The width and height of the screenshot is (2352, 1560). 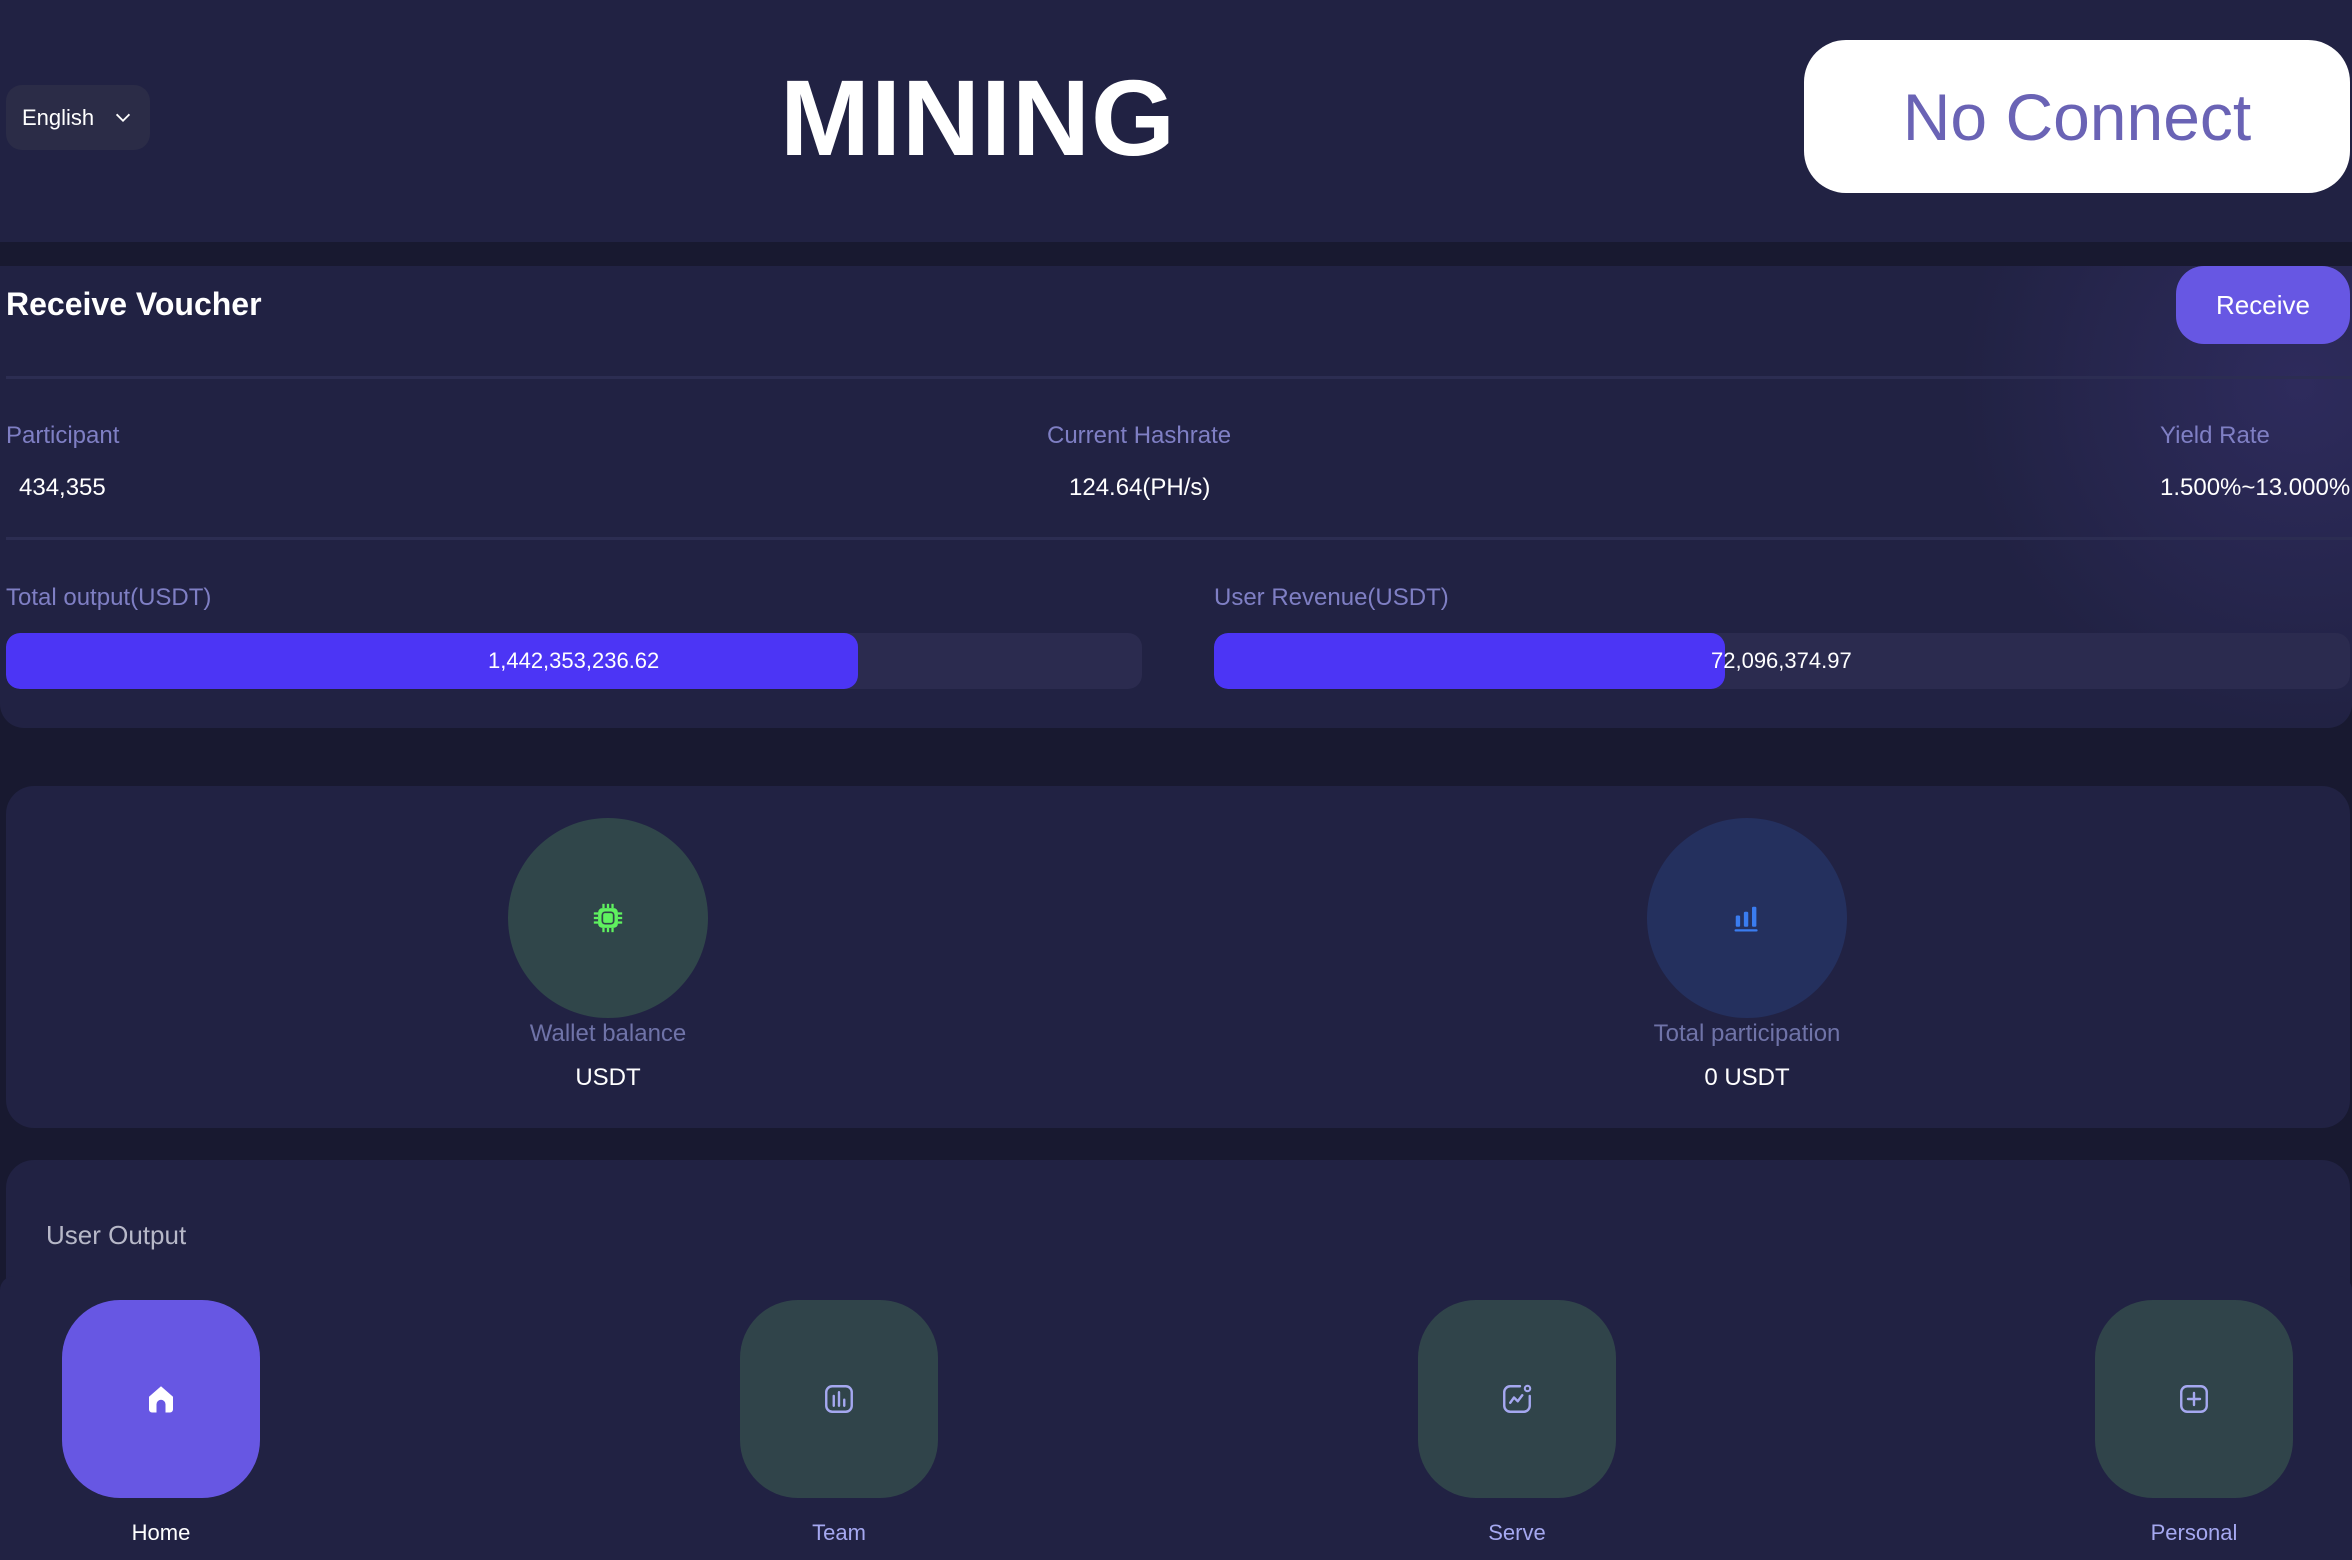 I want to click on wallet-balance-value: USDT, so click(x=608, y=1077).